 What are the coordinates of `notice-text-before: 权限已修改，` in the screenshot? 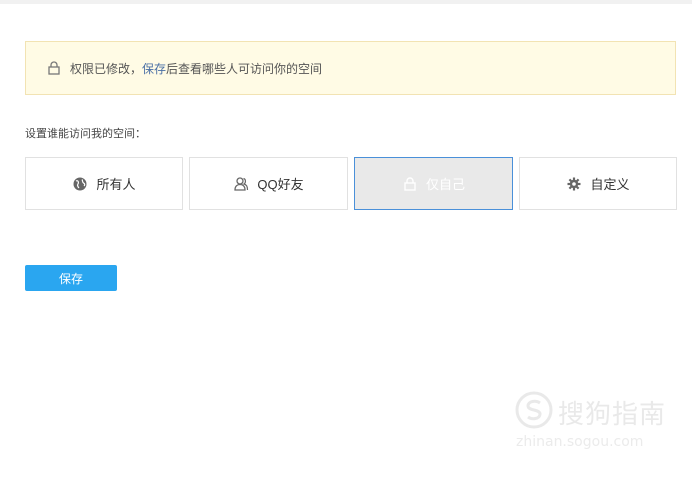 It's located at (106, 68).